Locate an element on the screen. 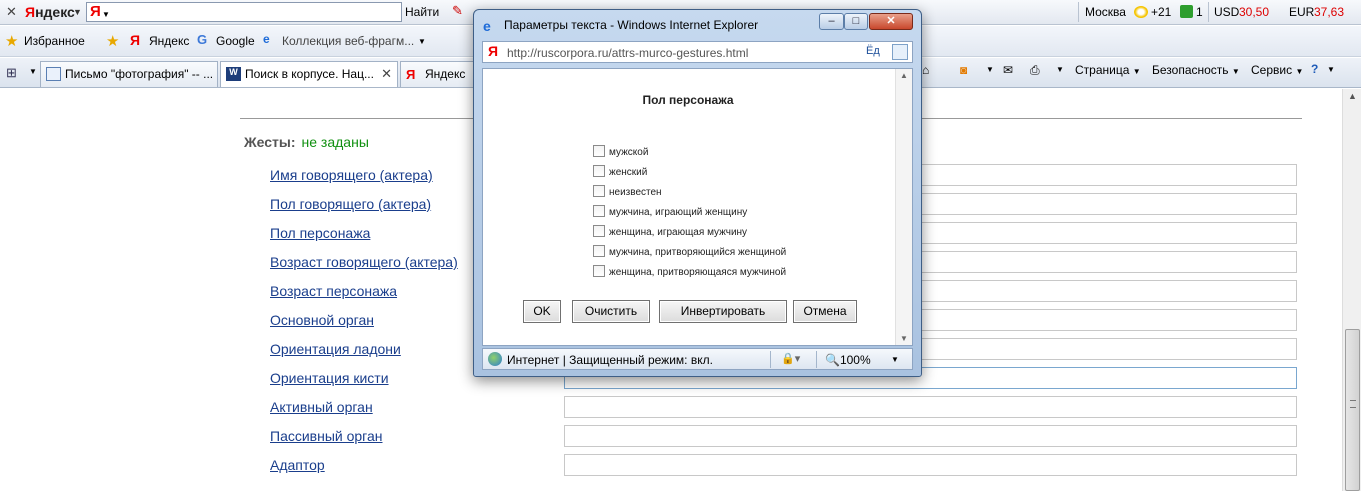  yandex-search-input: Я ▼ is located at coordinates (244, 12).